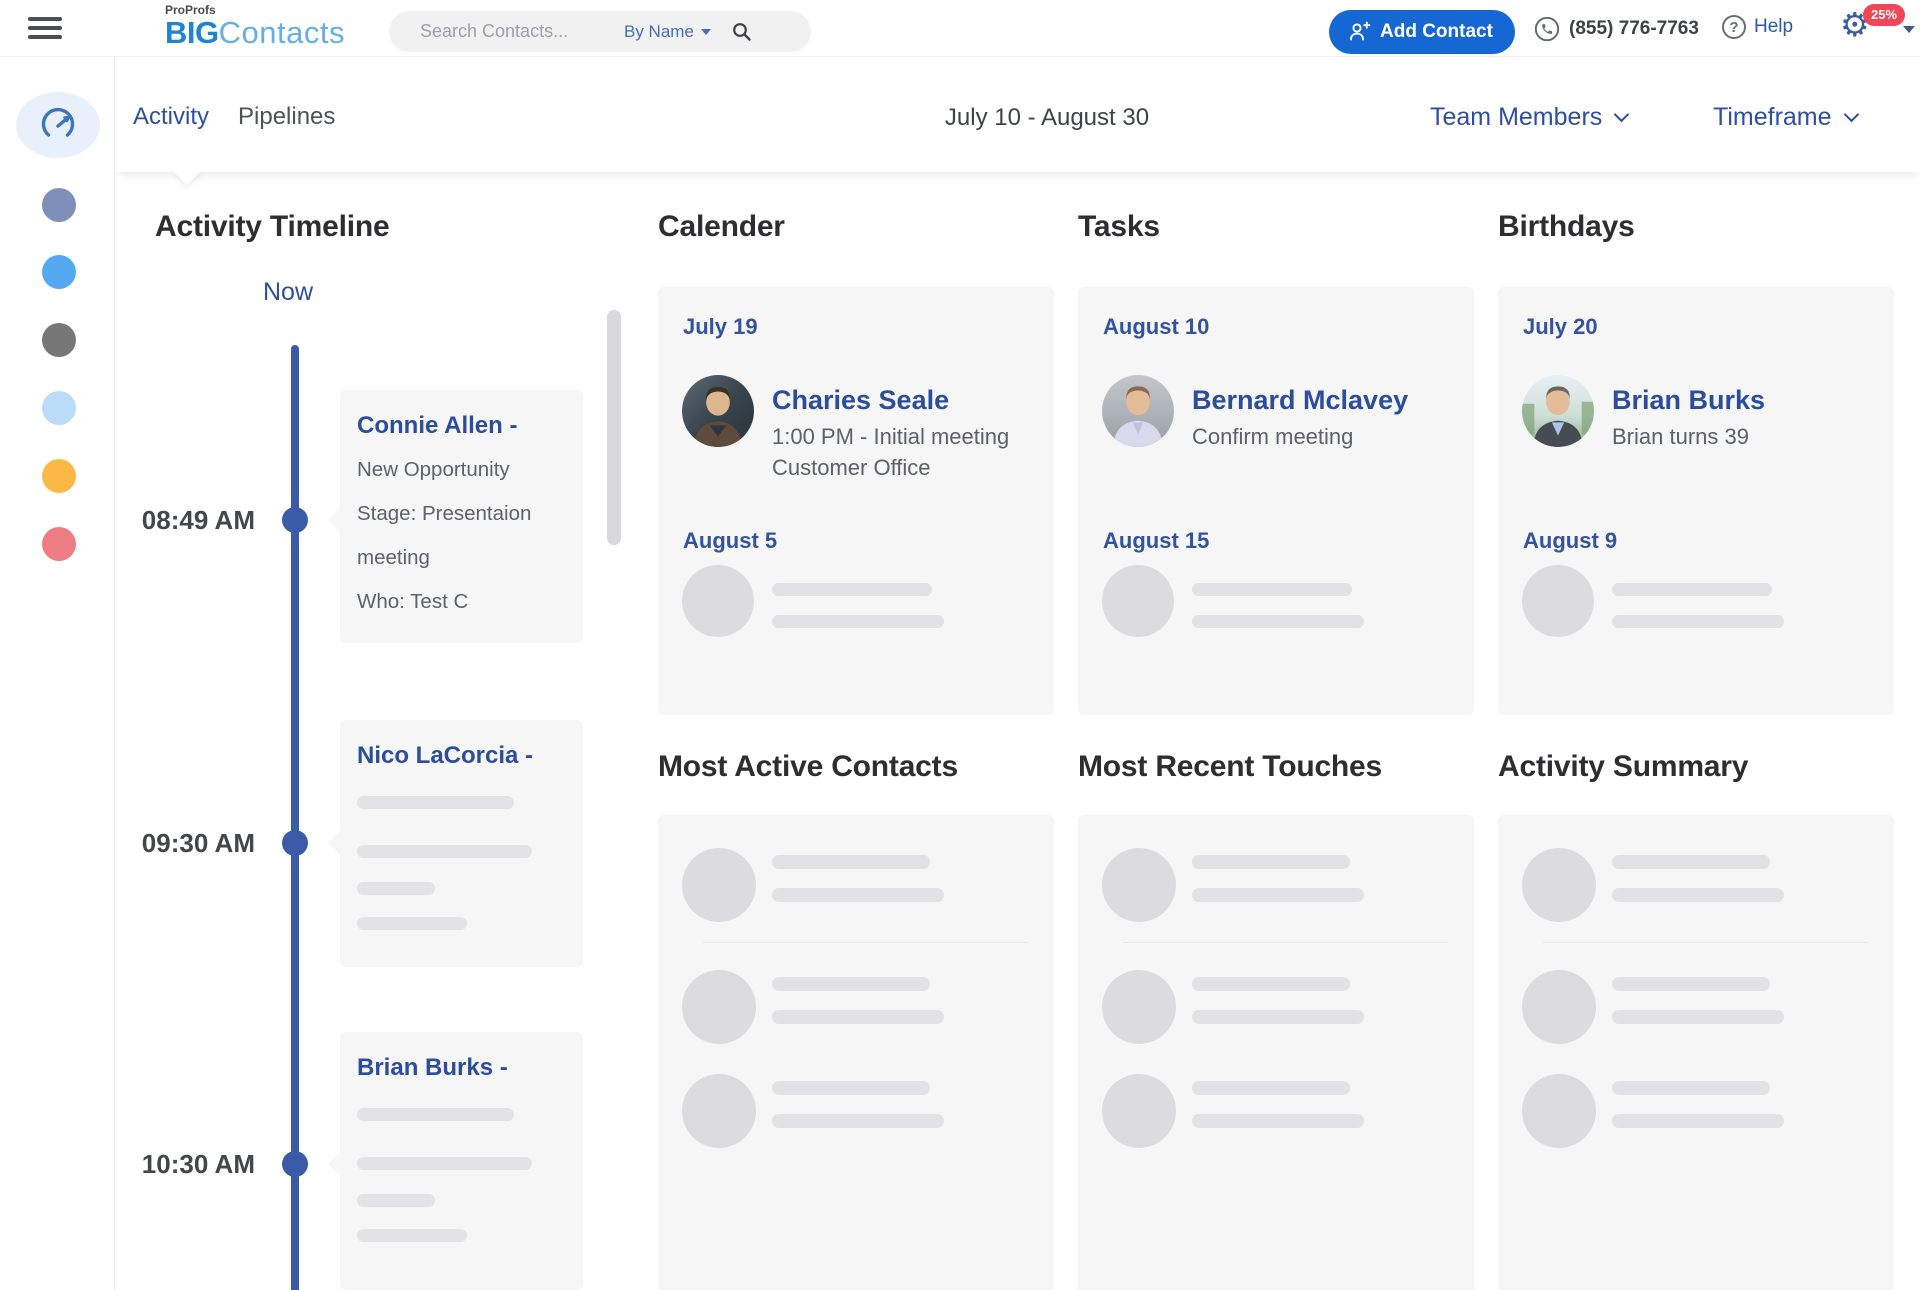  What do you see at coordinates (506, 31) in the screenshot?
I see `search-input` at bounding box center [506, 31].